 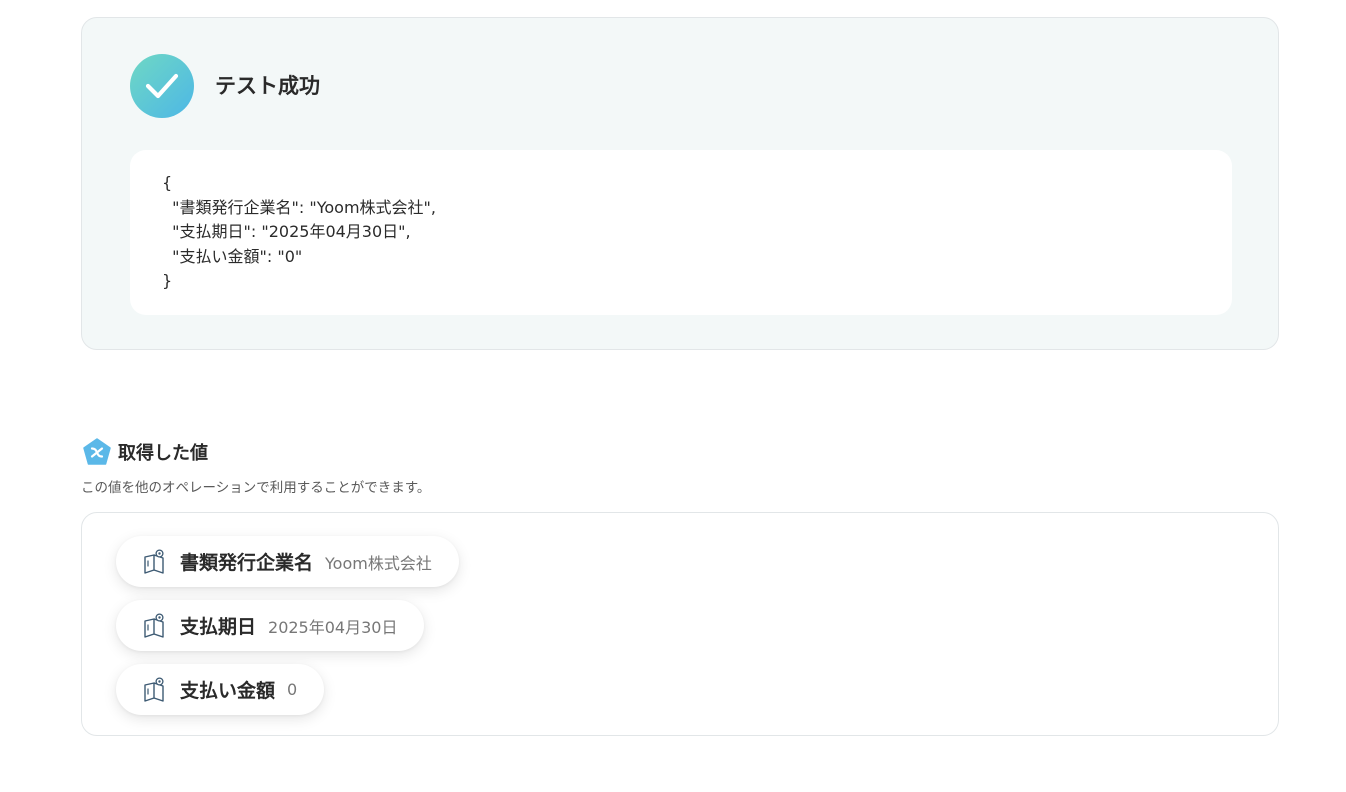 I want to click on json-line: "支払期日": "2025年04月30日",, so click(x=286, y=231).